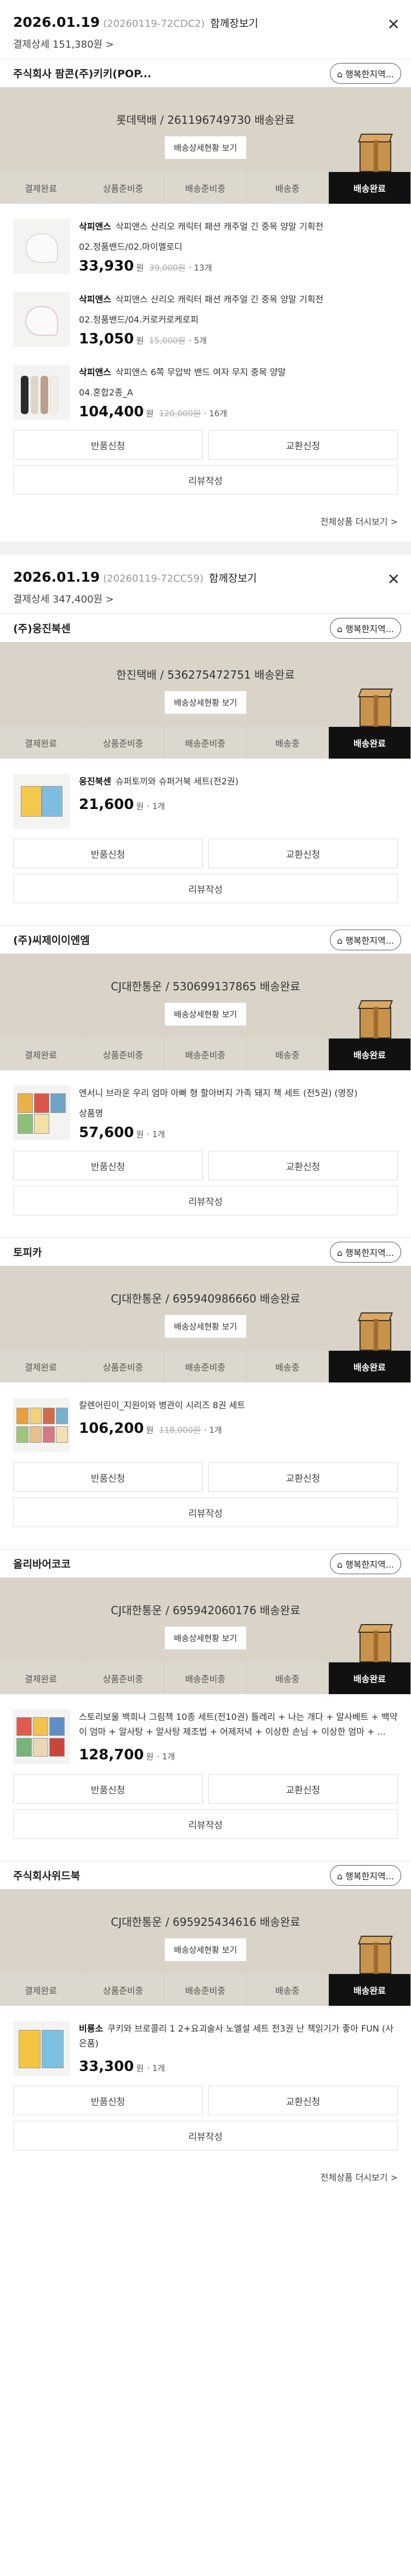 The height and width of the screenshot is (2576, 411). What do you see at coordinates (206, 603) in the screenshot?
I see `payment-detail-link: 결제상세 347,400원 >` at bounding box center [206, 603].